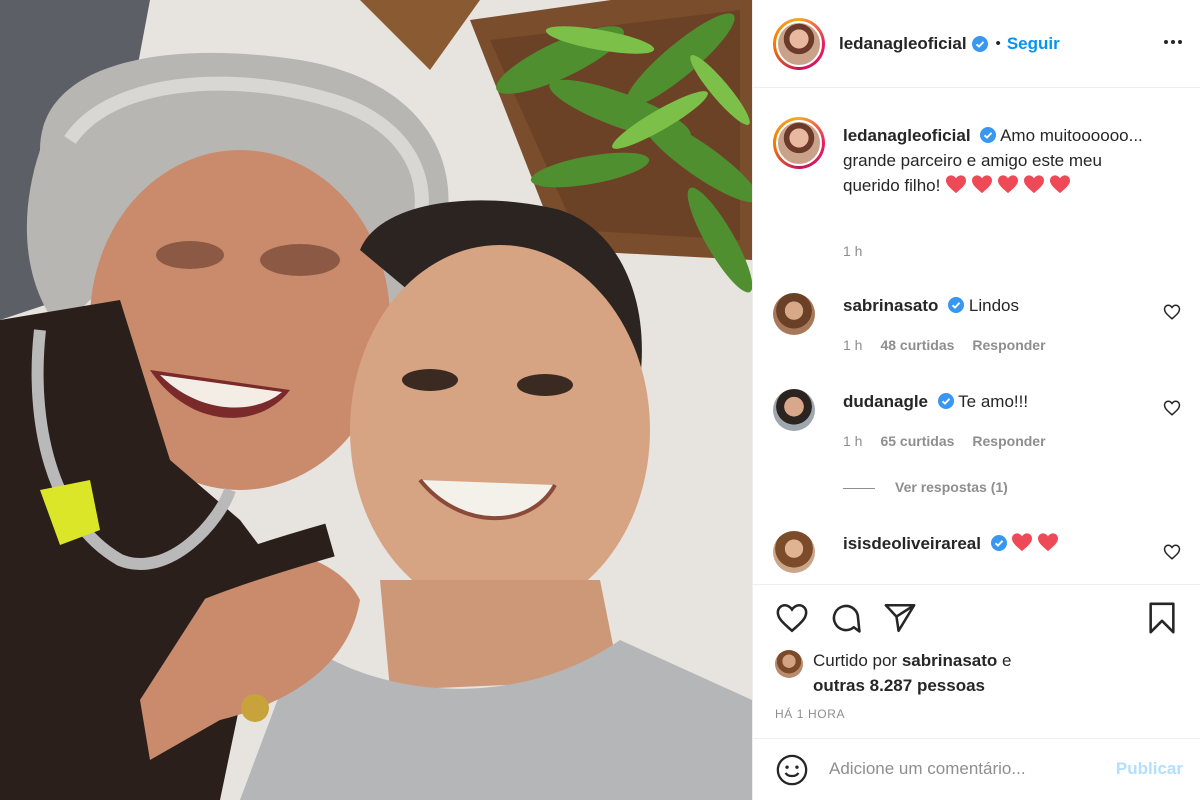 Image resolution: width=1200 pixels, height=800 pixels. Describe the element at coordinates (903, 44) in the screenshot. I see `author-username: ledanagleoficial` at that location.